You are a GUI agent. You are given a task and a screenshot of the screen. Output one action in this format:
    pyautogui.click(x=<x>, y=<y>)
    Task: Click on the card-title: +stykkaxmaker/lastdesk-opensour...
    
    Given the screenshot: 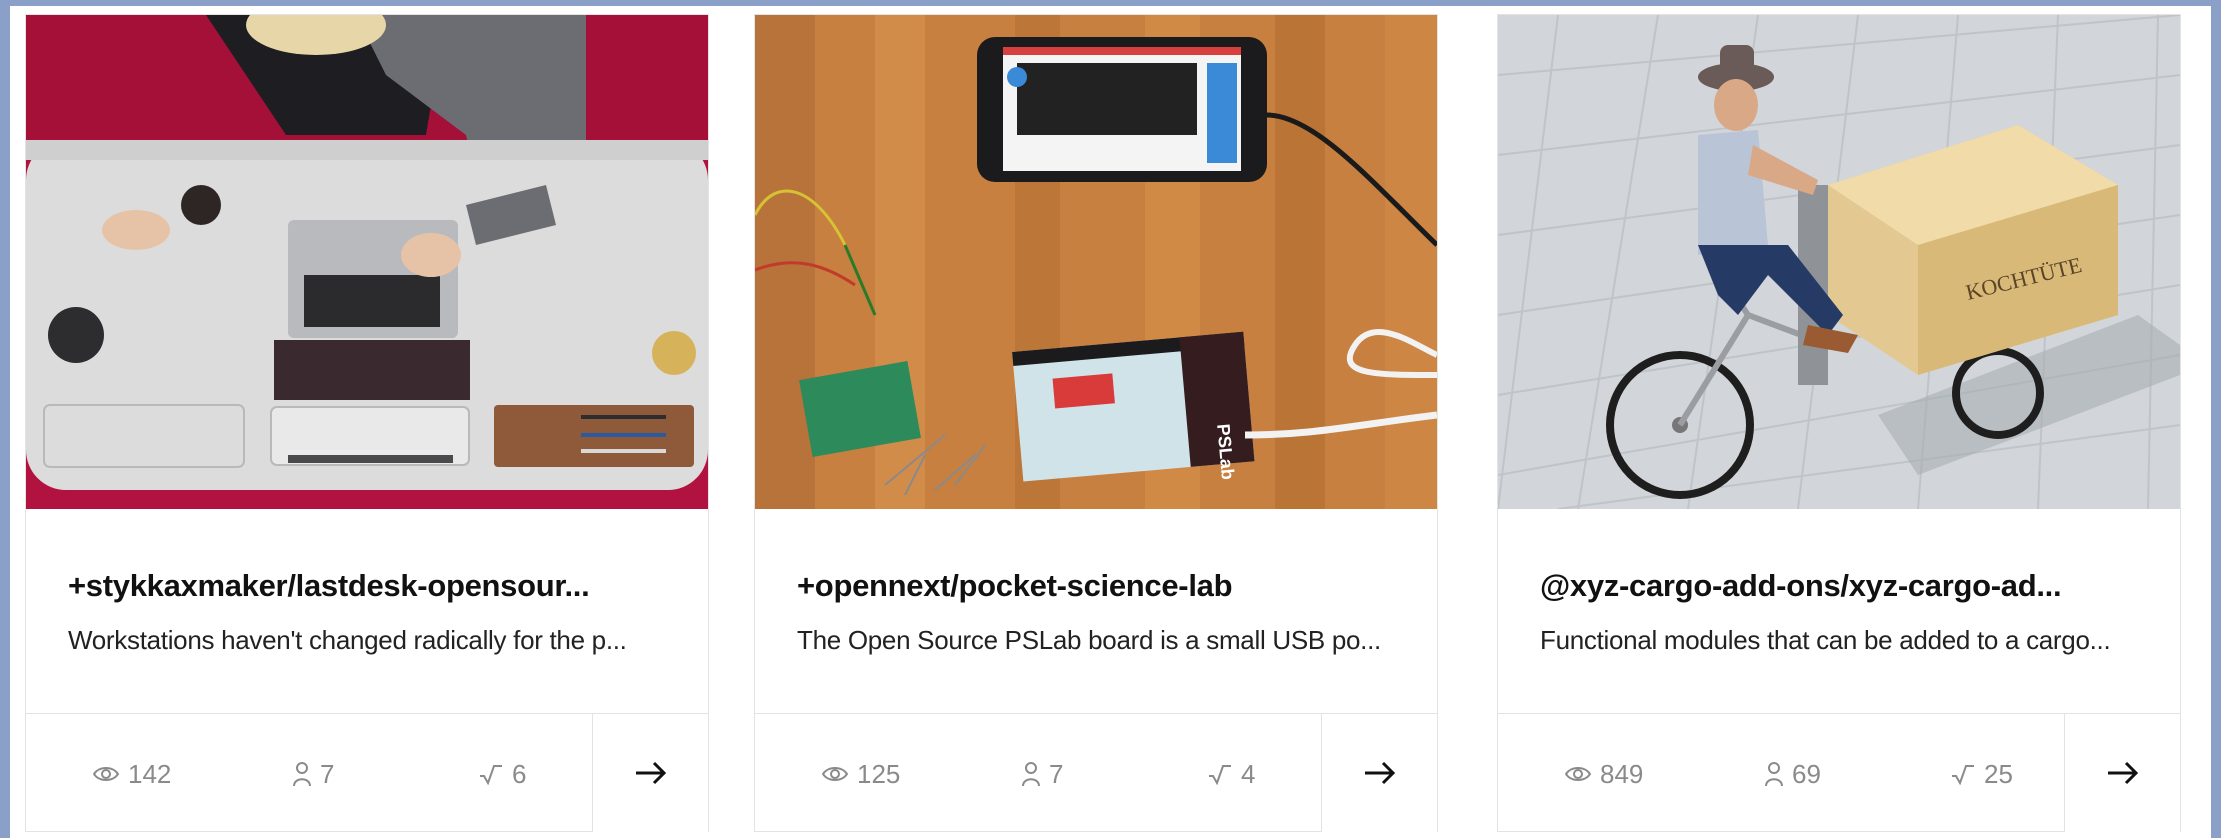 What is the action you would take?
    pyautogui.click(x=373, y=586)
    